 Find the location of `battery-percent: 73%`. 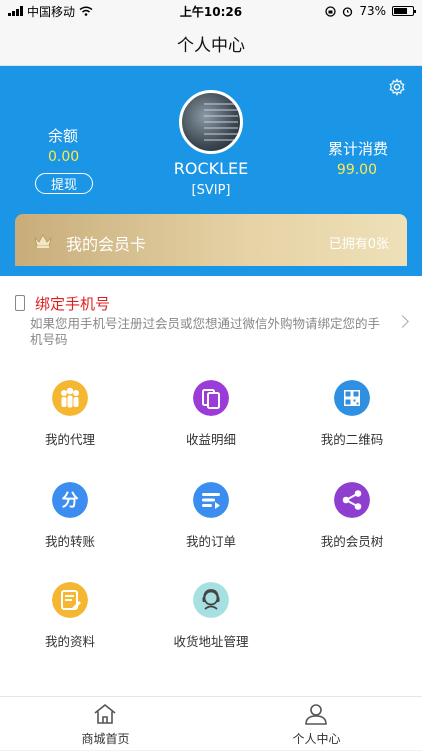

battery-percent: 73% is located at coordinates (372, 11).